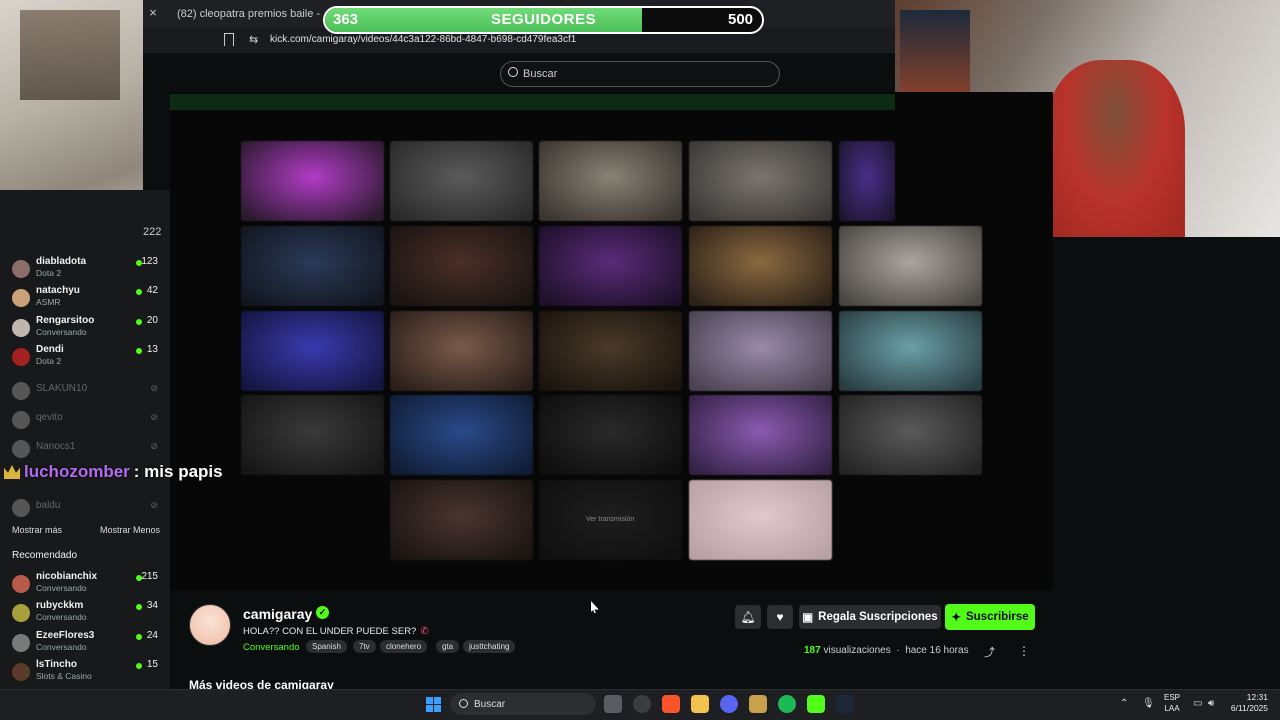 The image size is (1280, 720). Describe the element at coordinates (85, 358) in the screenshot. I see `sidebar-followed-channel: Dendi Dota 2 13` at that location.